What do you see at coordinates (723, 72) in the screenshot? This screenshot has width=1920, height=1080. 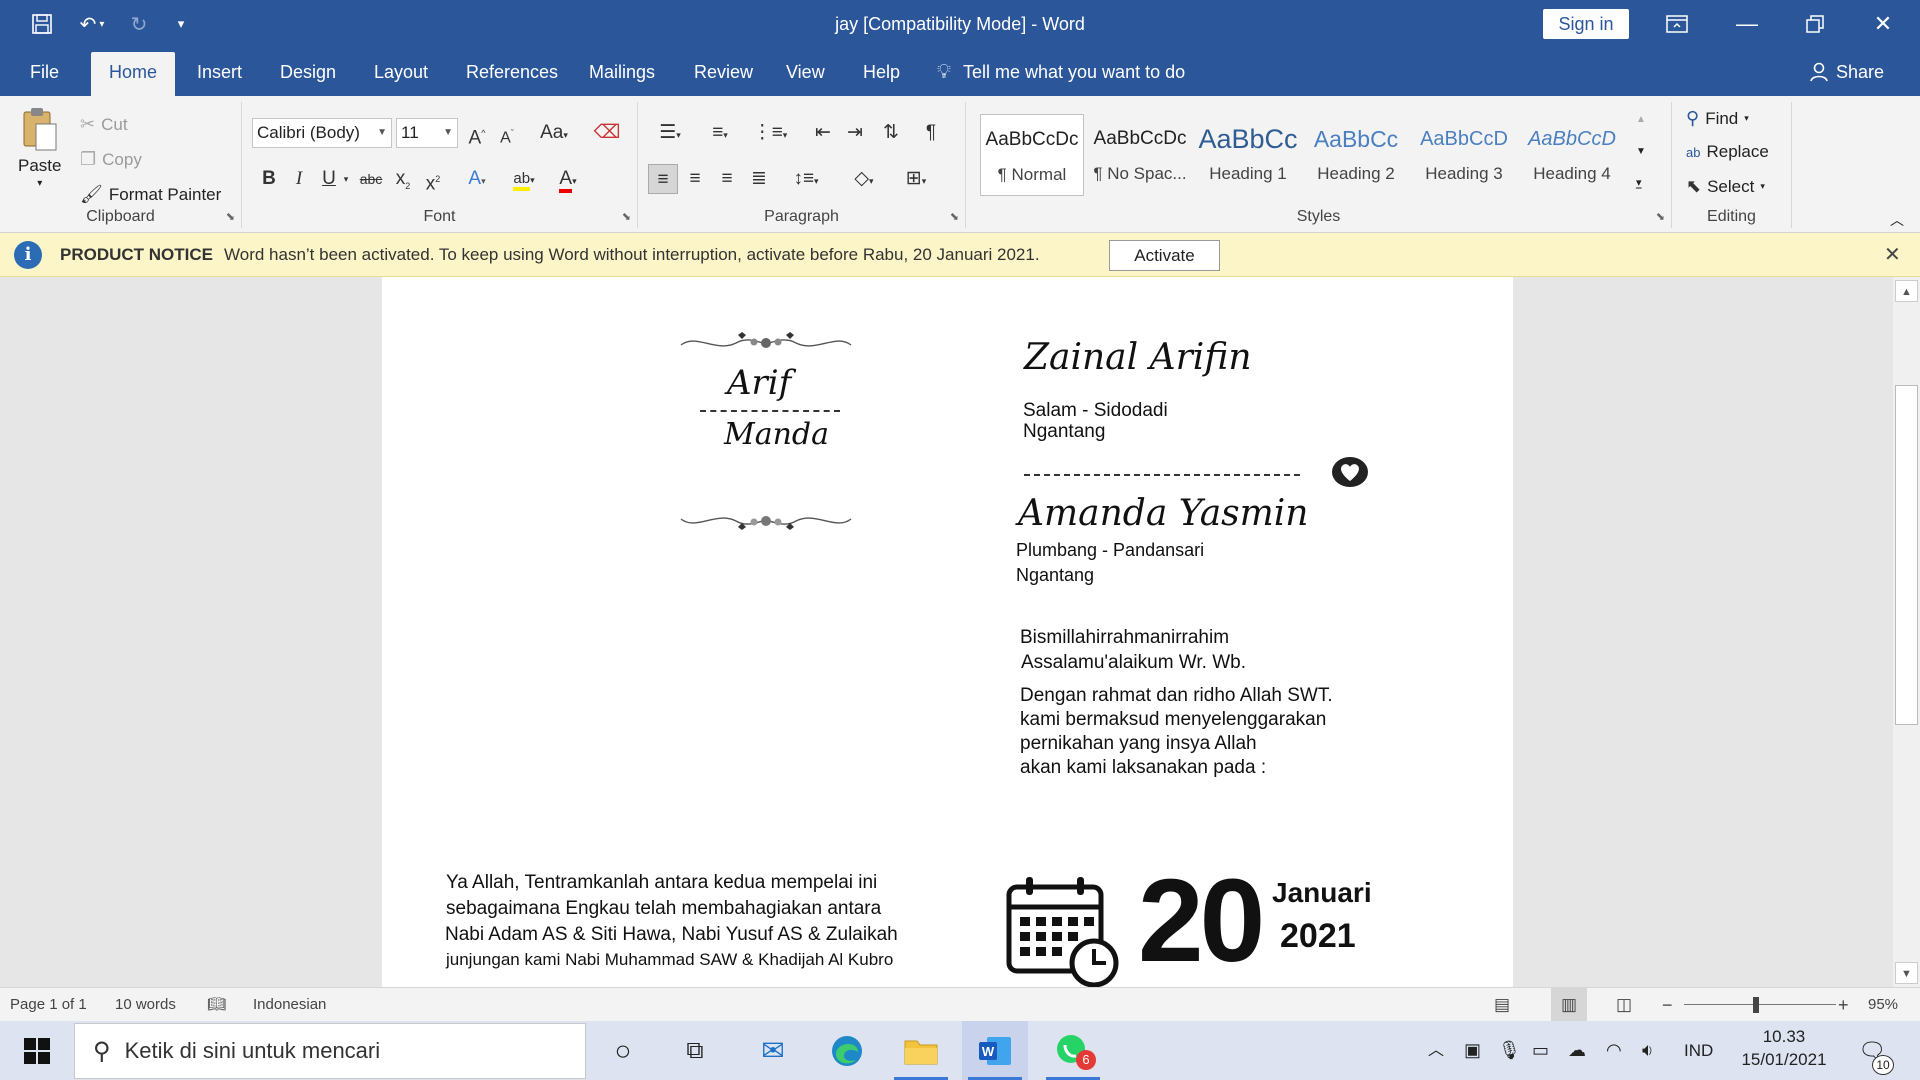 I see `tab-review: Review` at bounding box center [723, 72].